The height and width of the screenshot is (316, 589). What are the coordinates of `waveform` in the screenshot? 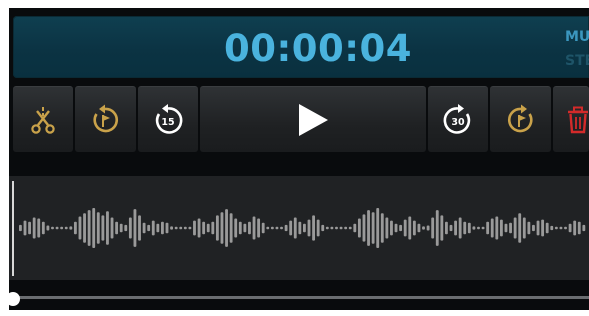 It's located at (302, 228).